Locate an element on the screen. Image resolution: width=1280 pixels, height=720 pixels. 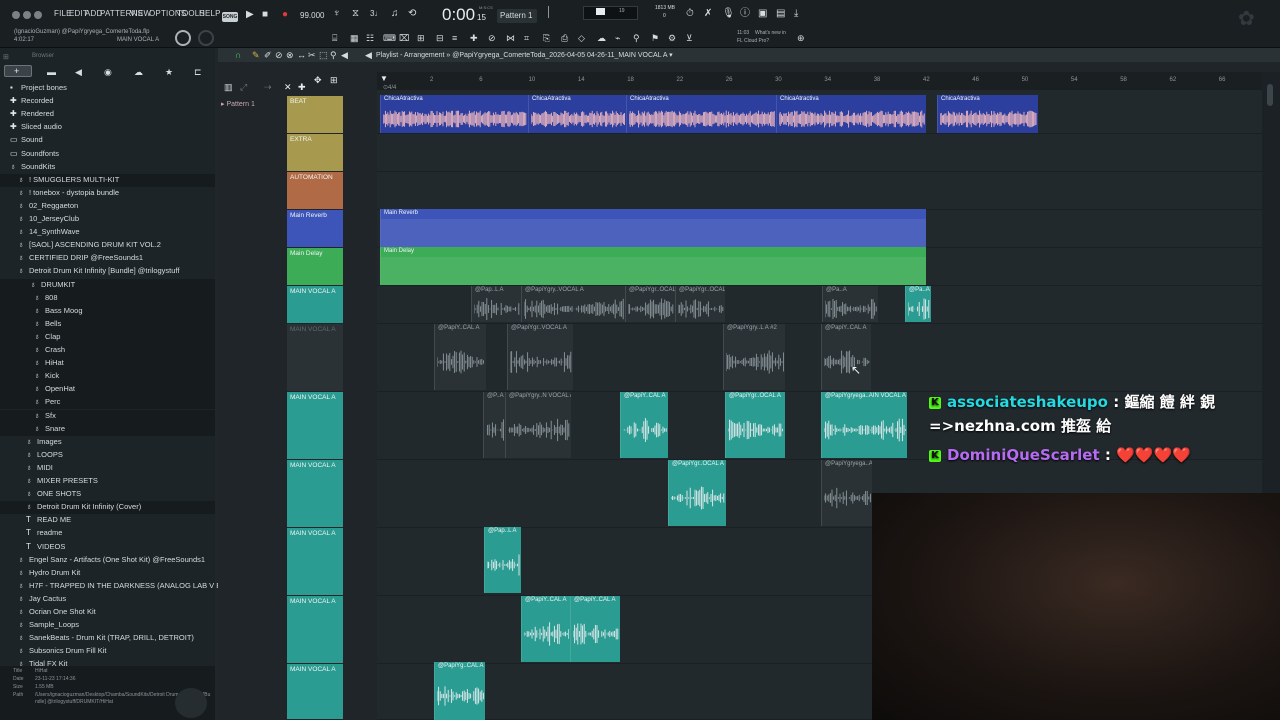
audio-clip: @PapiYgr..VOCAL A is located at coordinates (540, 357).